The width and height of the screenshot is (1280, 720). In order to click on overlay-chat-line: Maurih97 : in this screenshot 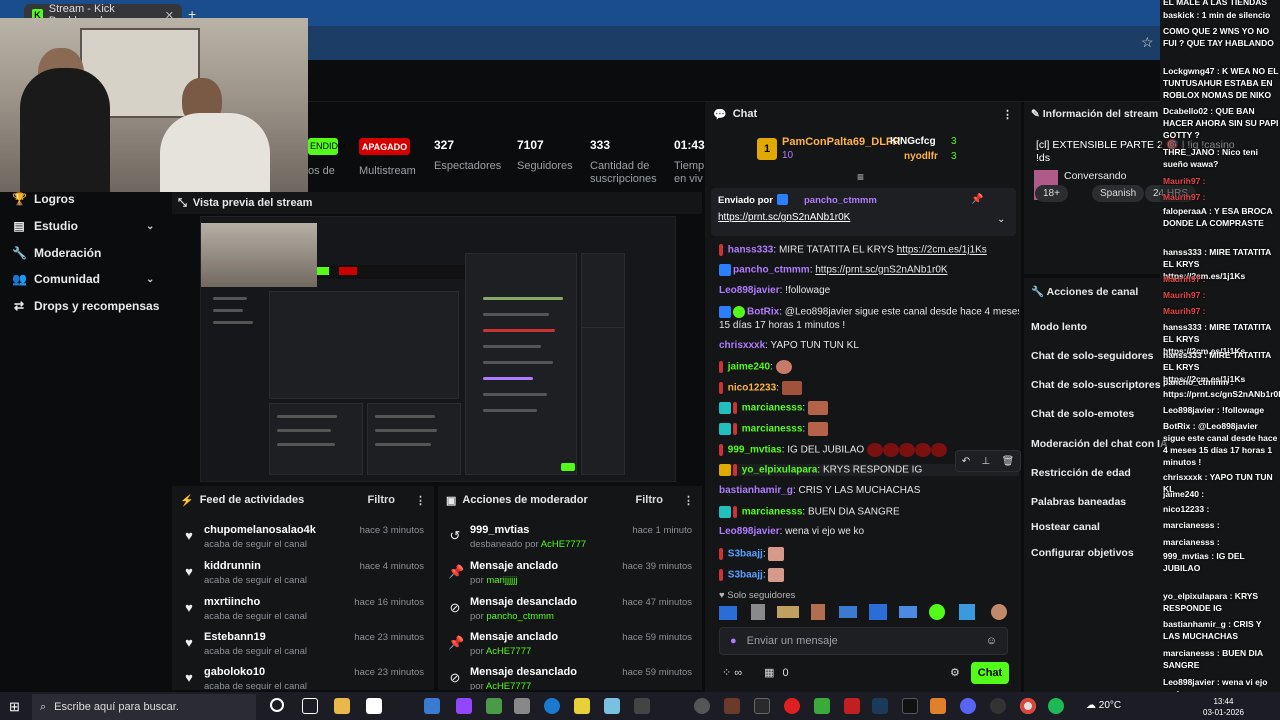, I will do `click(1184, 279)`.